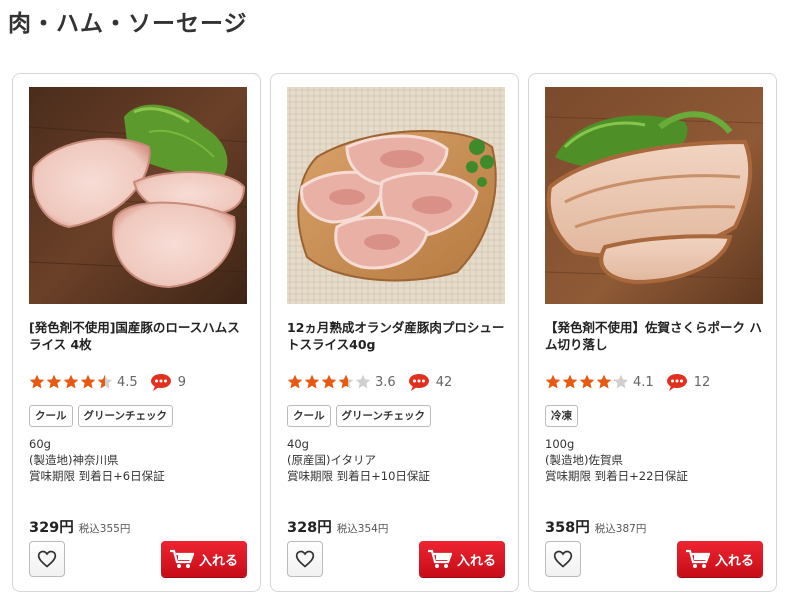 This screenshot has height=599, width=792. What do you see at coordinates (616, 476) in the screenshot?
I see `product-expiry: 賞味期限 到着日+22日保証` at bounding box center [616, 476].